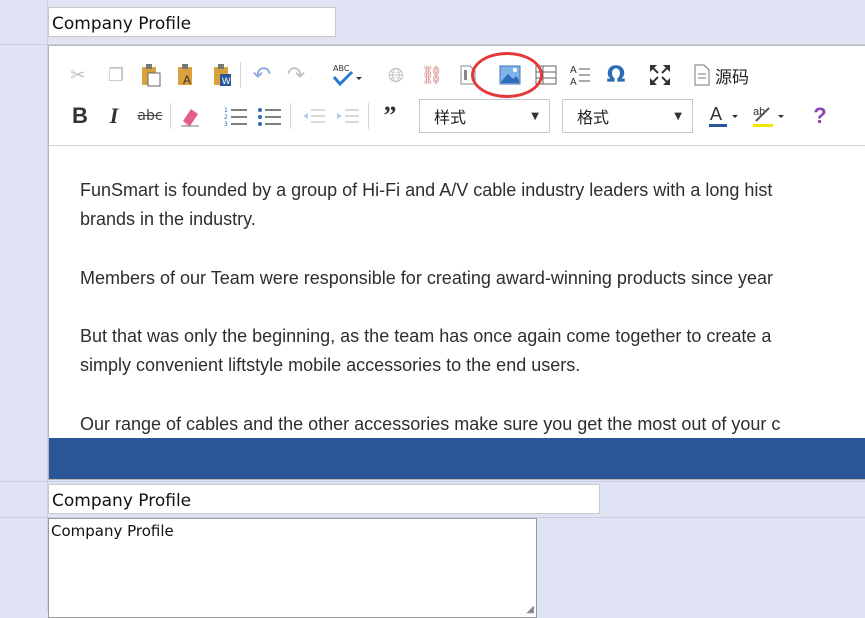  Describe the element at coordinates (769, 116) in the screenshot. I see `bg-color-icon: ab` at that location.